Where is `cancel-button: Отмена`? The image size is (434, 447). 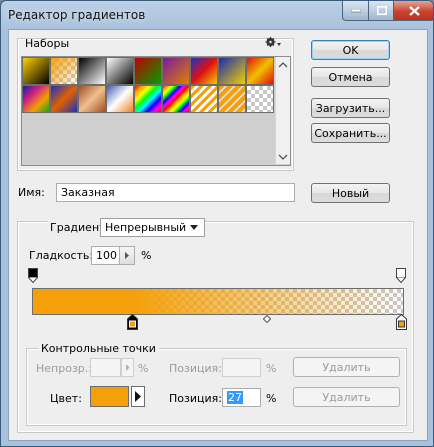
cancel-button: Отмена is located at coordinates (350, 77).